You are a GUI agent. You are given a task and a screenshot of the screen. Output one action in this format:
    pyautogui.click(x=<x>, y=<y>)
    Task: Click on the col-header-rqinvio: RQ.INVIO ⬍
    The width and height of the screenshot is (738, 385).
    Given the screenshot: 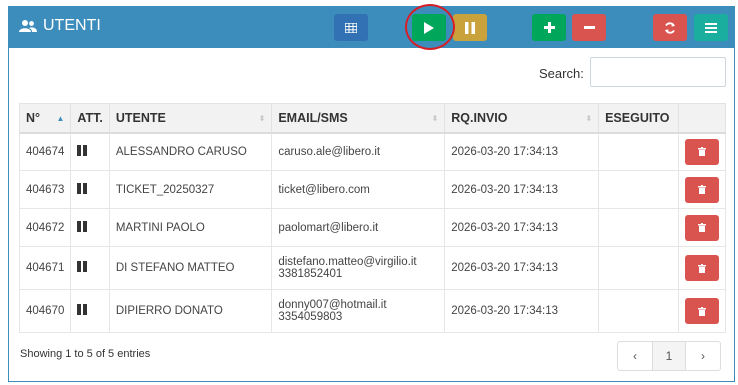 What is the action you would take?
    pyautogui.click(x=522, y=118)
    